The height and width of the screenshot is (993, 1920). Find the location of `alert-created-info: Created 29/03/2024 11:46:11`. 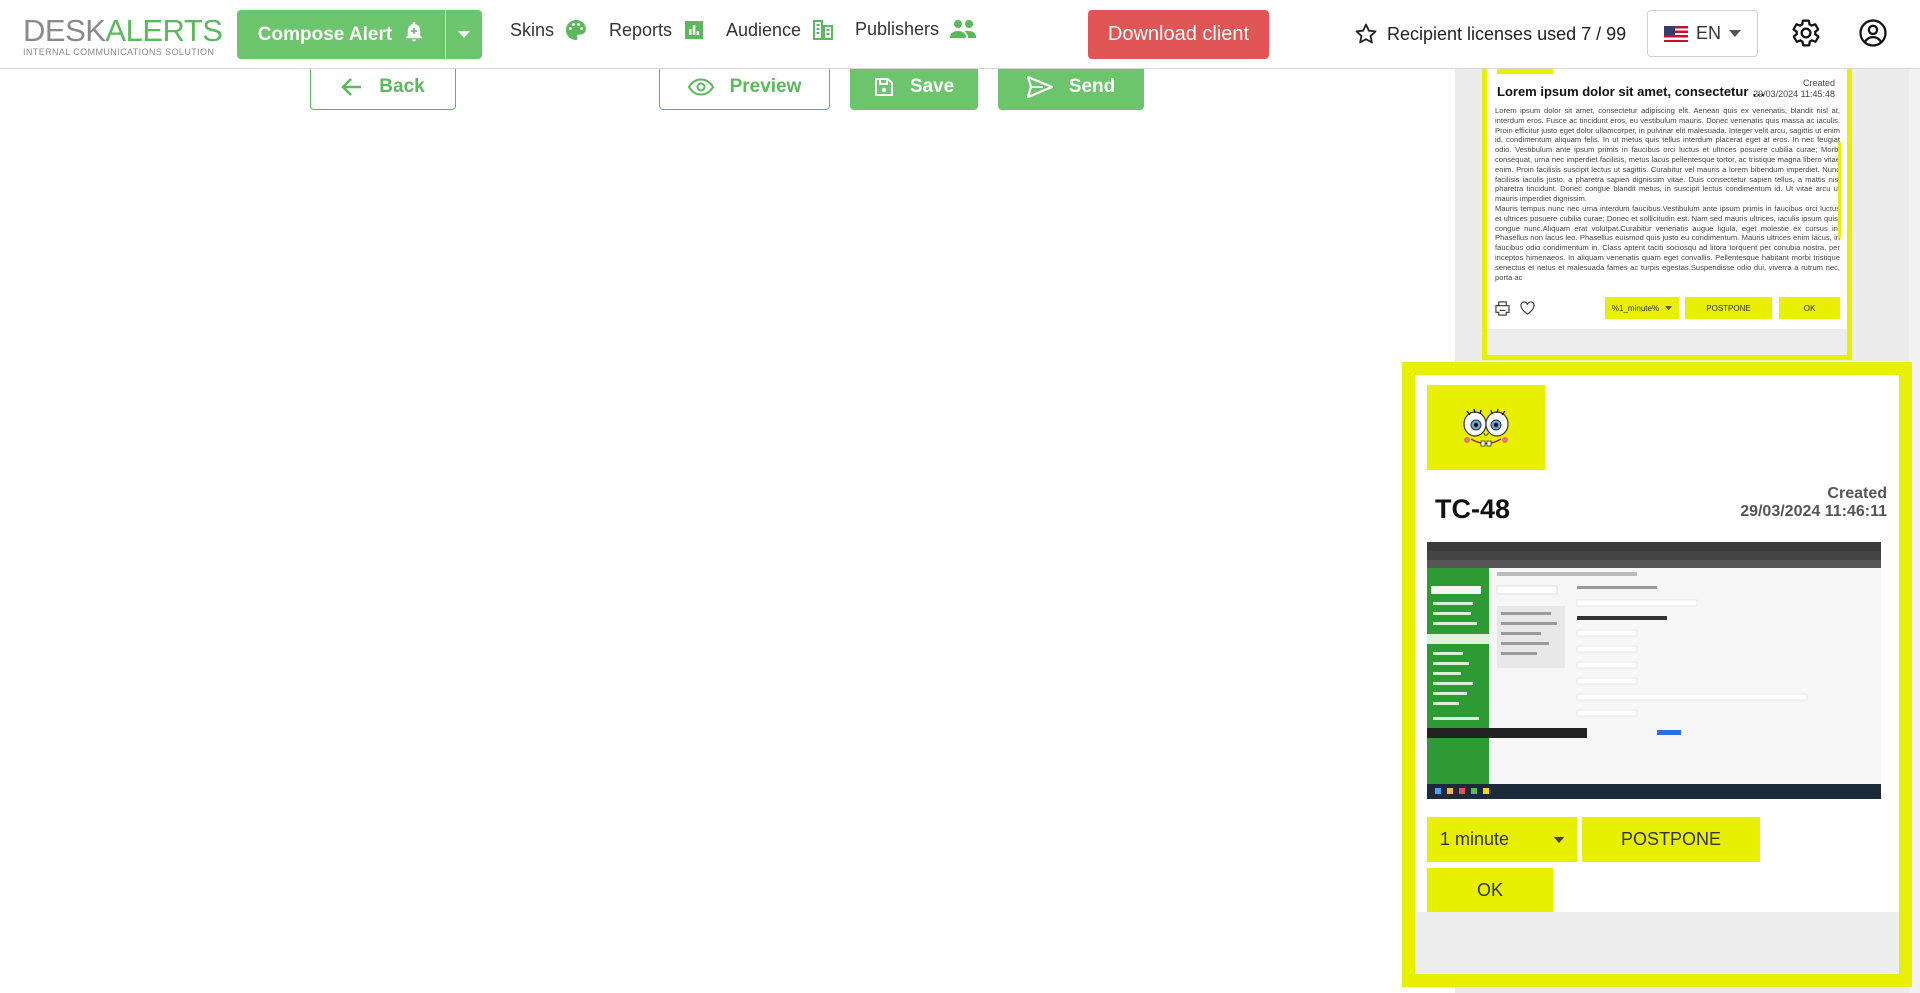

alert-created-info: Created 29/03/2024 11:46:11 is located at coordinates (1813, 502).